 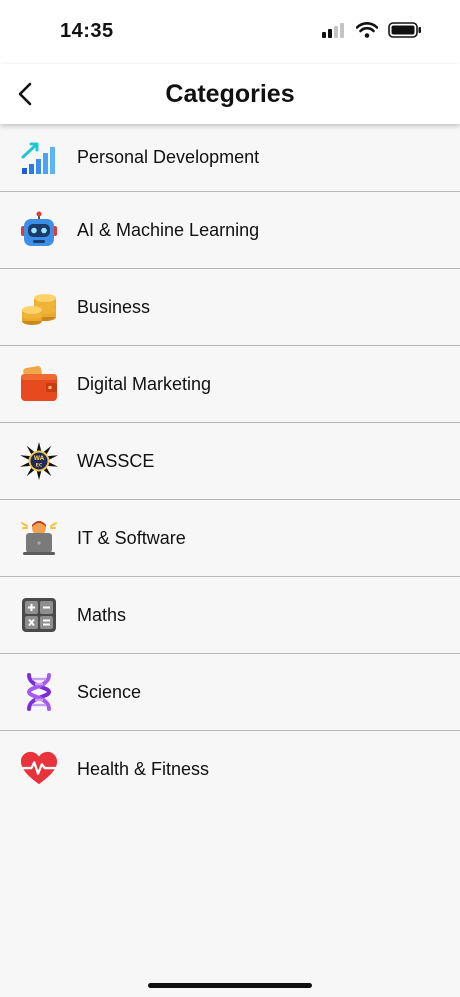 What do you see at coordinates (131, 537) in the screenshot?
I see `category-label: IT & Software` at bounding box center [131, 537].